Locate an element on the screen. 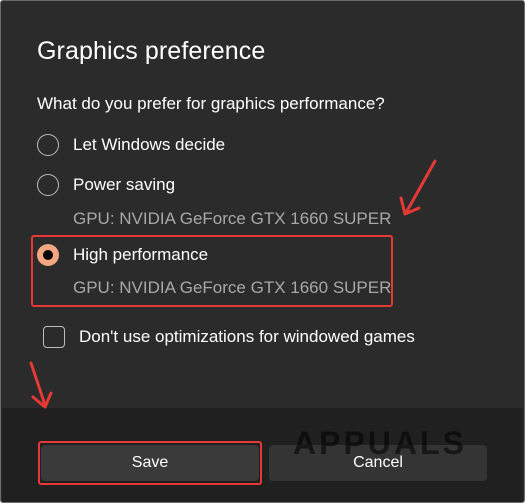 The width and height of the screenshot is (525, 503). radio-label: Power saving is located at coordinates (124, 184).